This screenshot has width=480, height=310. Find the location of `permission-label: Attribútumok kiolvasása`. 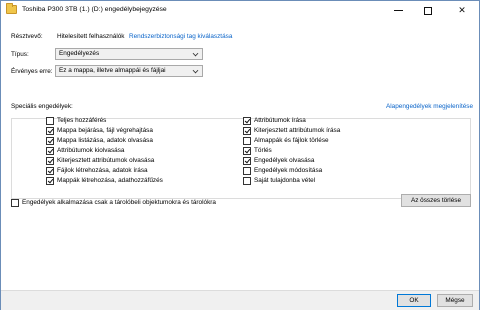

permission-label: Attribútumok kiolvasása is located at coordinates (91, 150).